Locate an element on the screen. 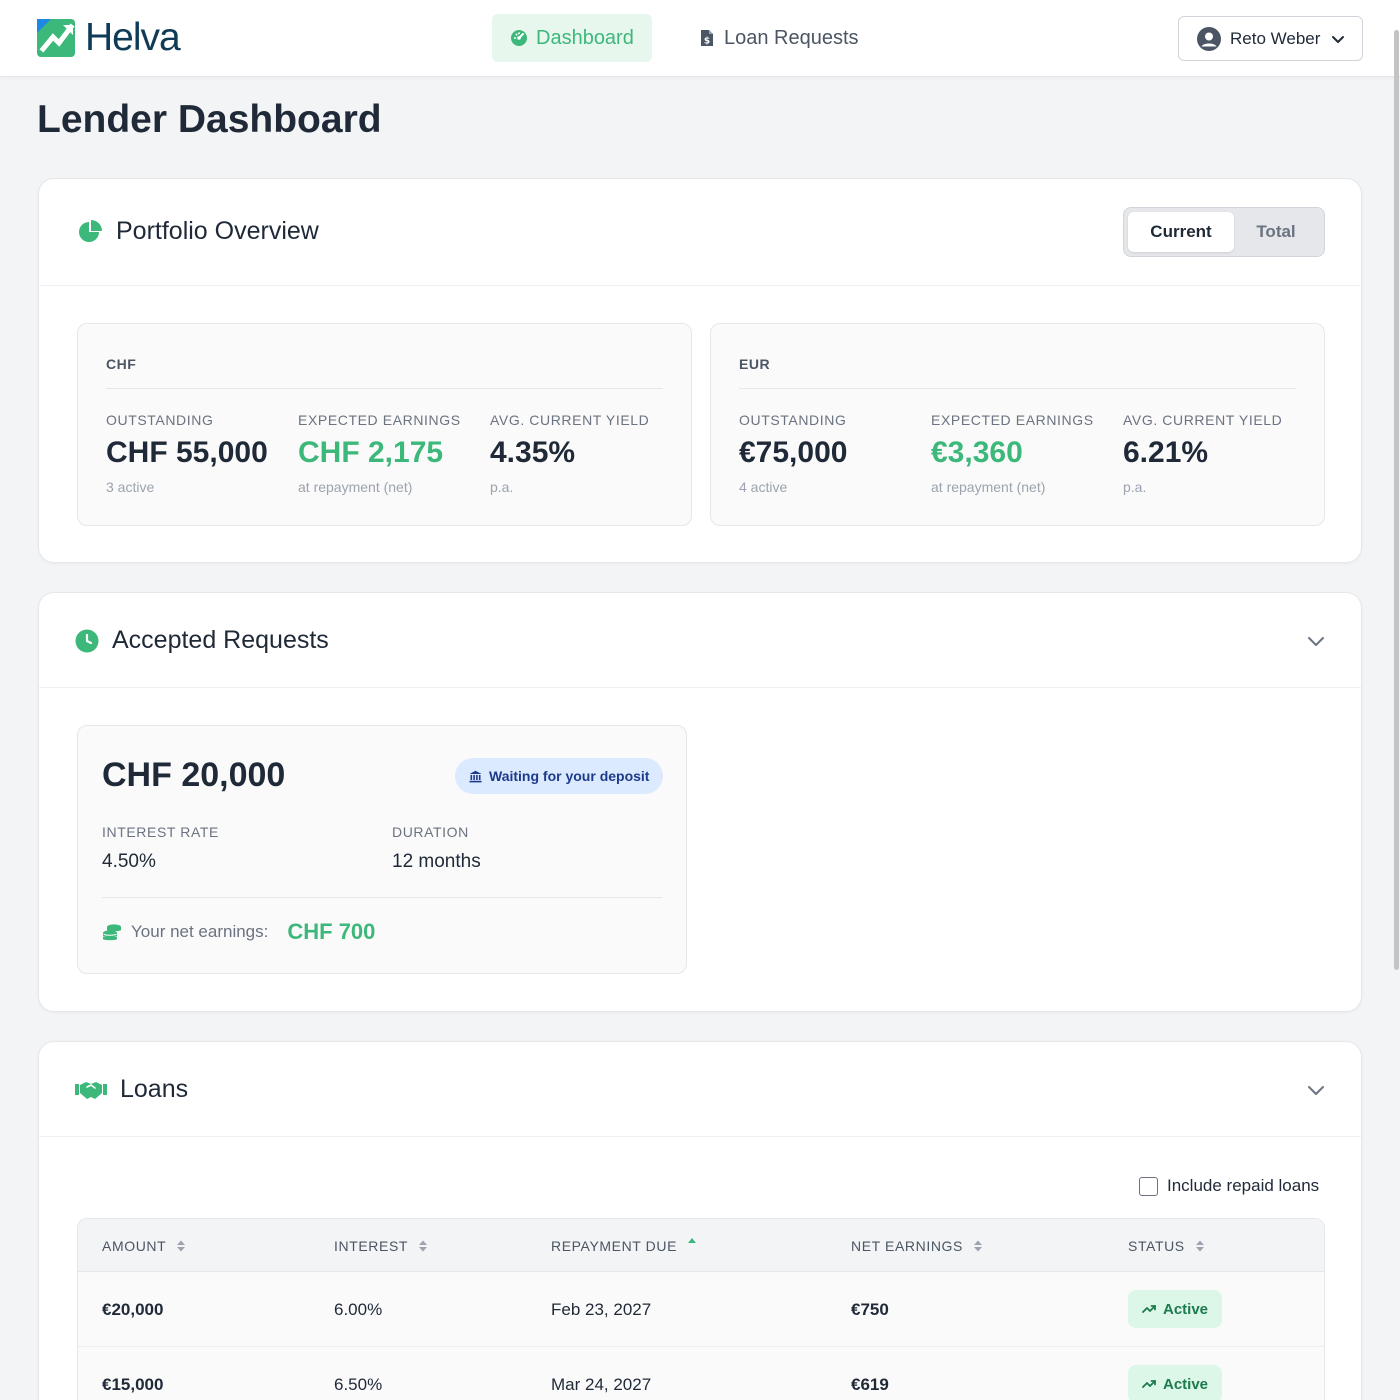  loans-title: Loans is located at coordinates (131, 1089).